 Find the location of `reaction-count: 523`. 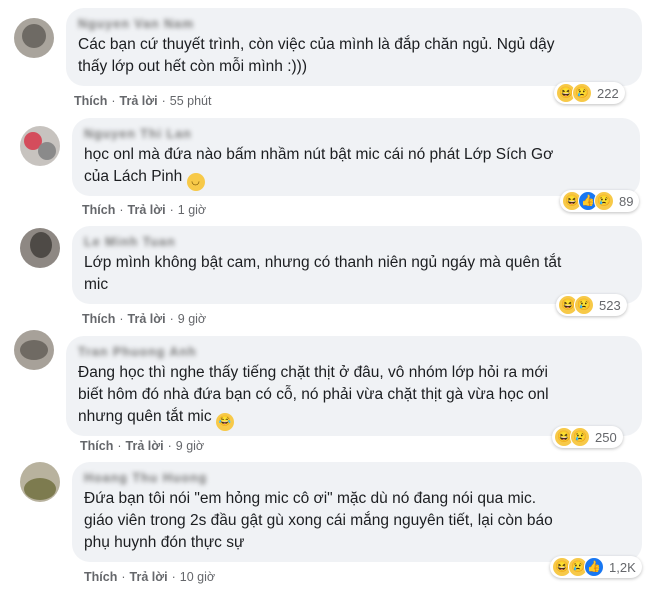

reaction-count: 523 is located at coordinates (610, 305).